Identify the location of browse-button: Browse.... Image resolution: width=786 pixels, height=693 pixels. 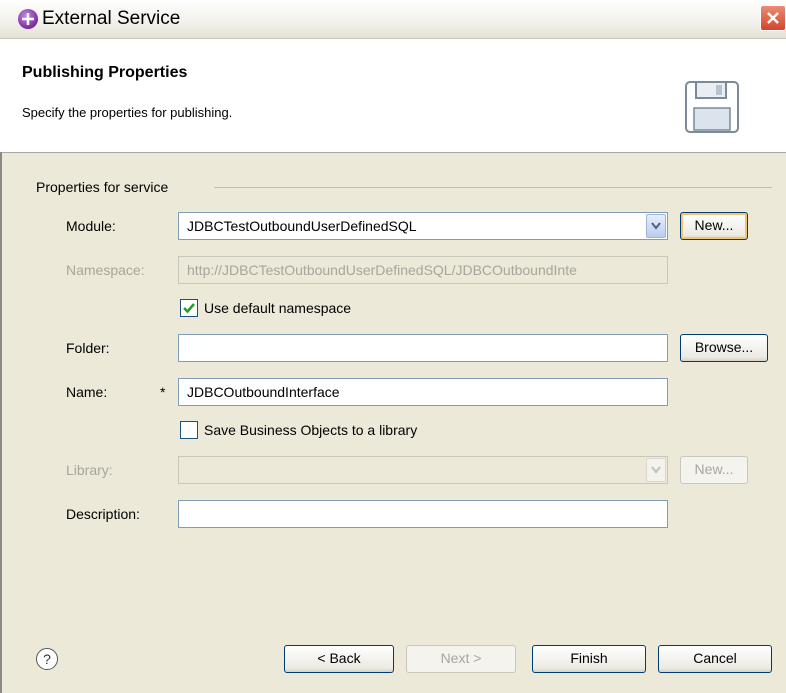
(724, 348).